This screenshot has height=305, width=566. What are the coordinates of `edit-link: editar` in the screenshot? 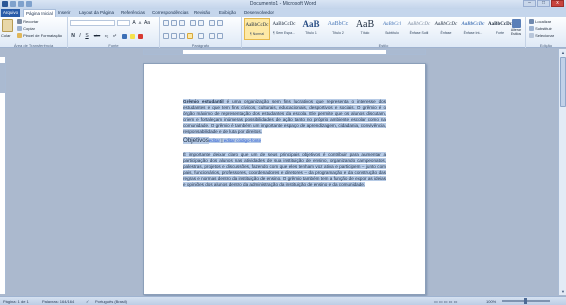 It's located at (214, 140).